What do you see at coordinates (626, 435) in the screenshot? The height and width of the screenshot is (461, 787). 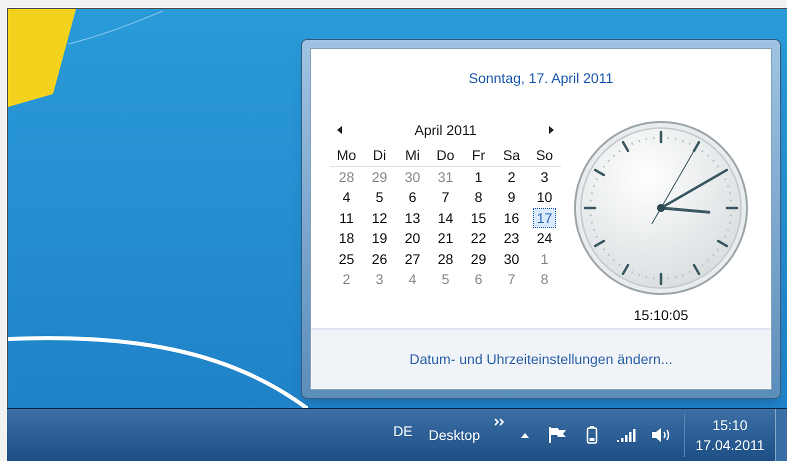 I see `signal-icon` at bounding box center [626, 435].